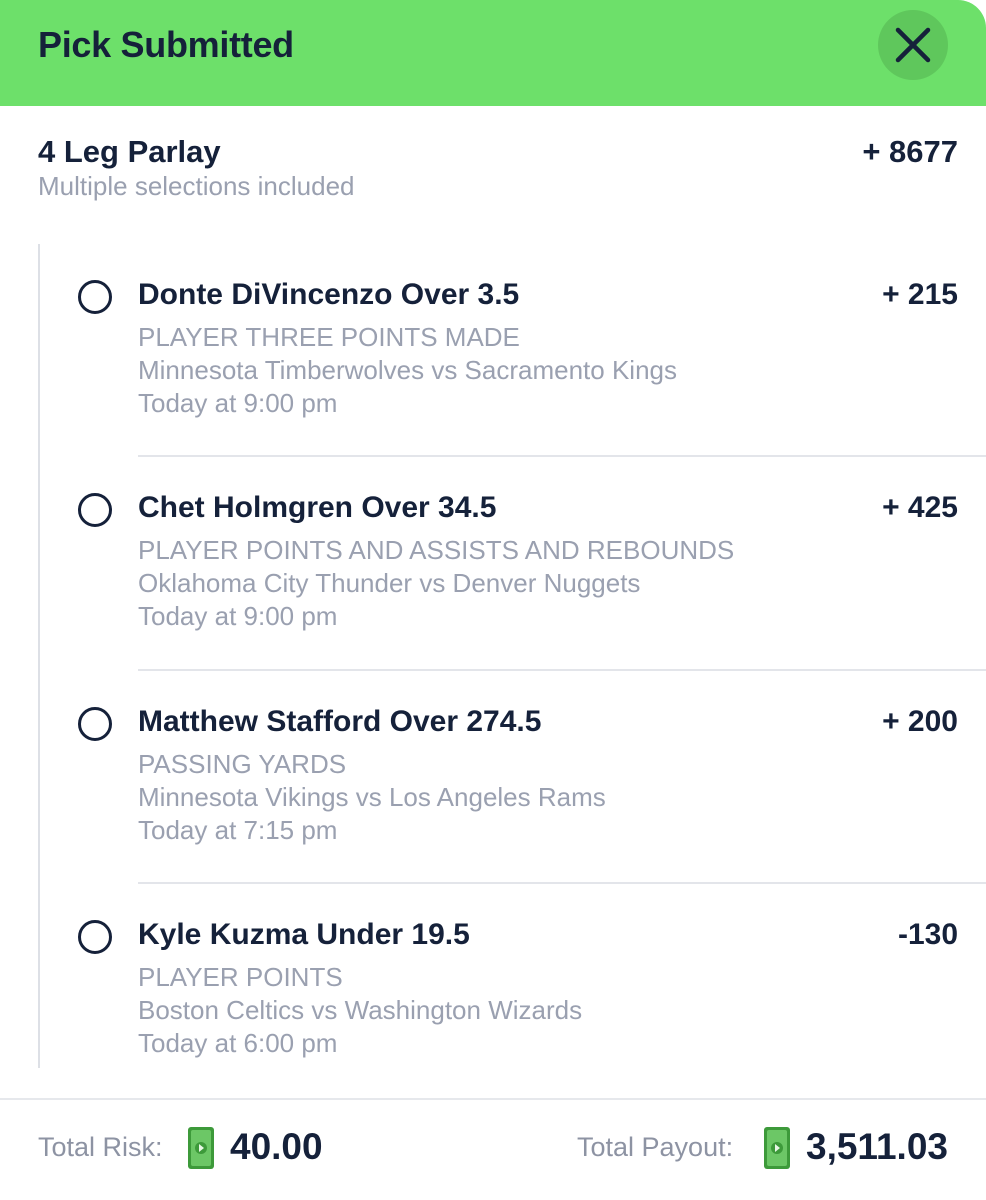 The height and width of the screenshot is (1200, 986). Describe the element at coordinates (920, 721) in the screenshot. I see `leg-odds: + 200` at that location.